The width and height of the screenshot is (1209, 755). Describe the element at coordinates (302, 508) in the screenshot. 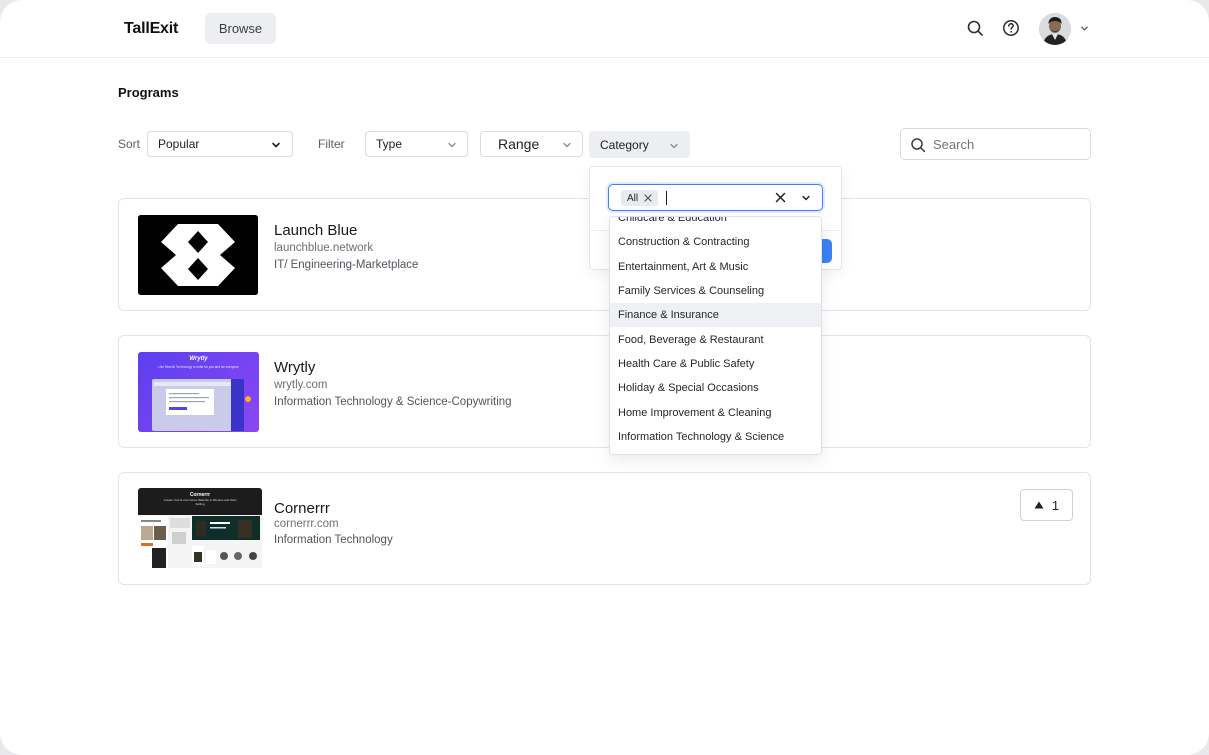

I see `program-title: Cornerrr` at that location.